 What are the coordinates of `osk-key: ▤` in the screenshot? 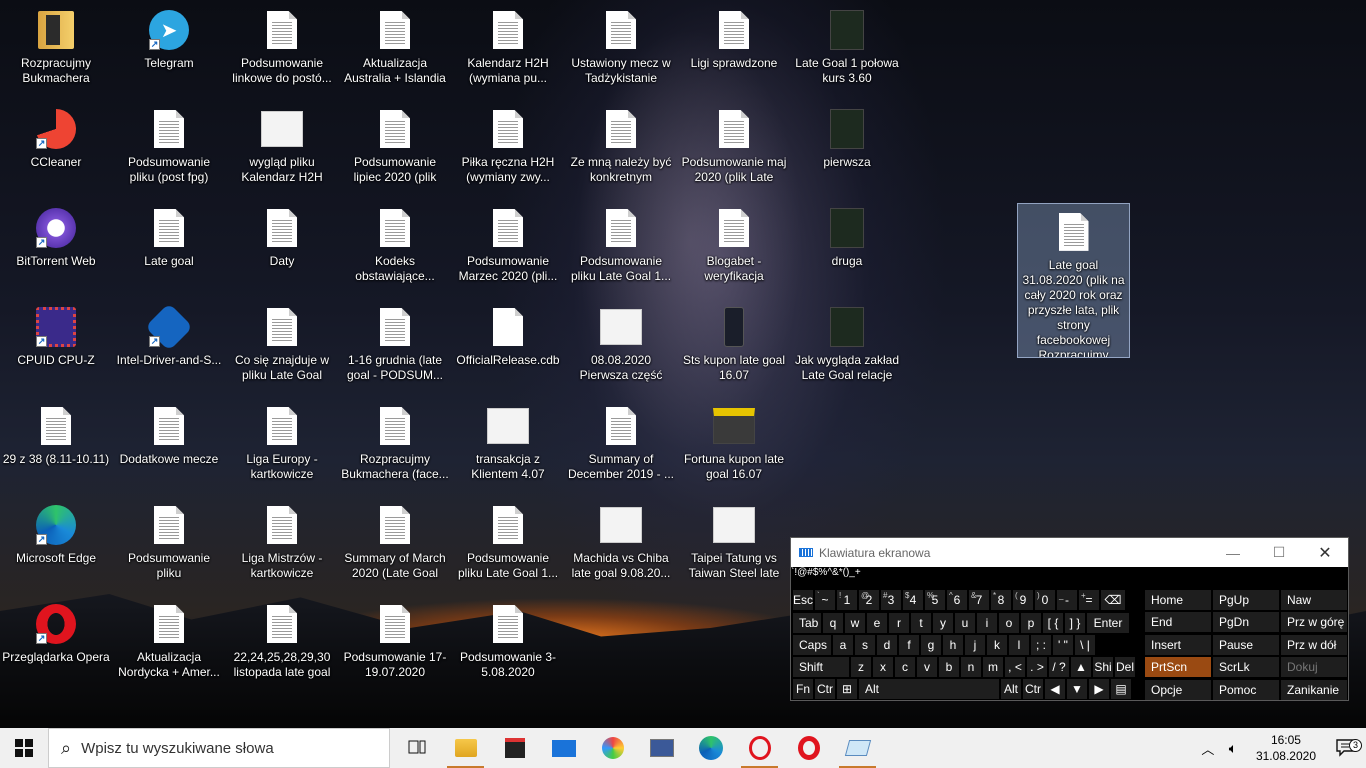 It's located at (1121, 689).